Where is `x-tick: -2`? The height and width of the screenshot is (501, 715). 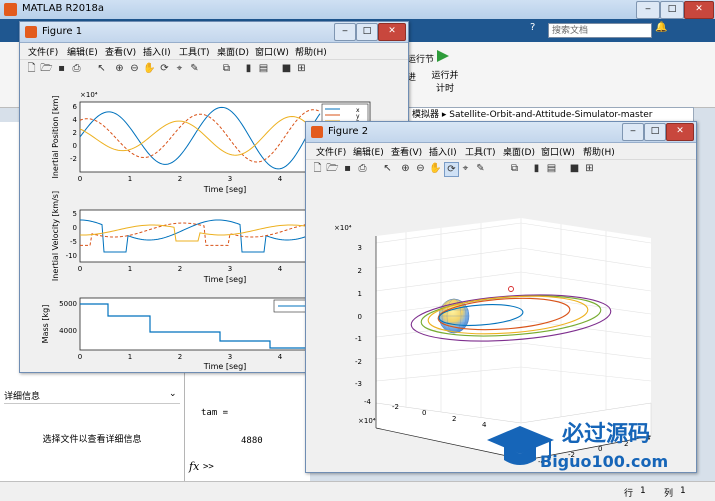
x-tick: -2 is located at coordinates (395, 407).